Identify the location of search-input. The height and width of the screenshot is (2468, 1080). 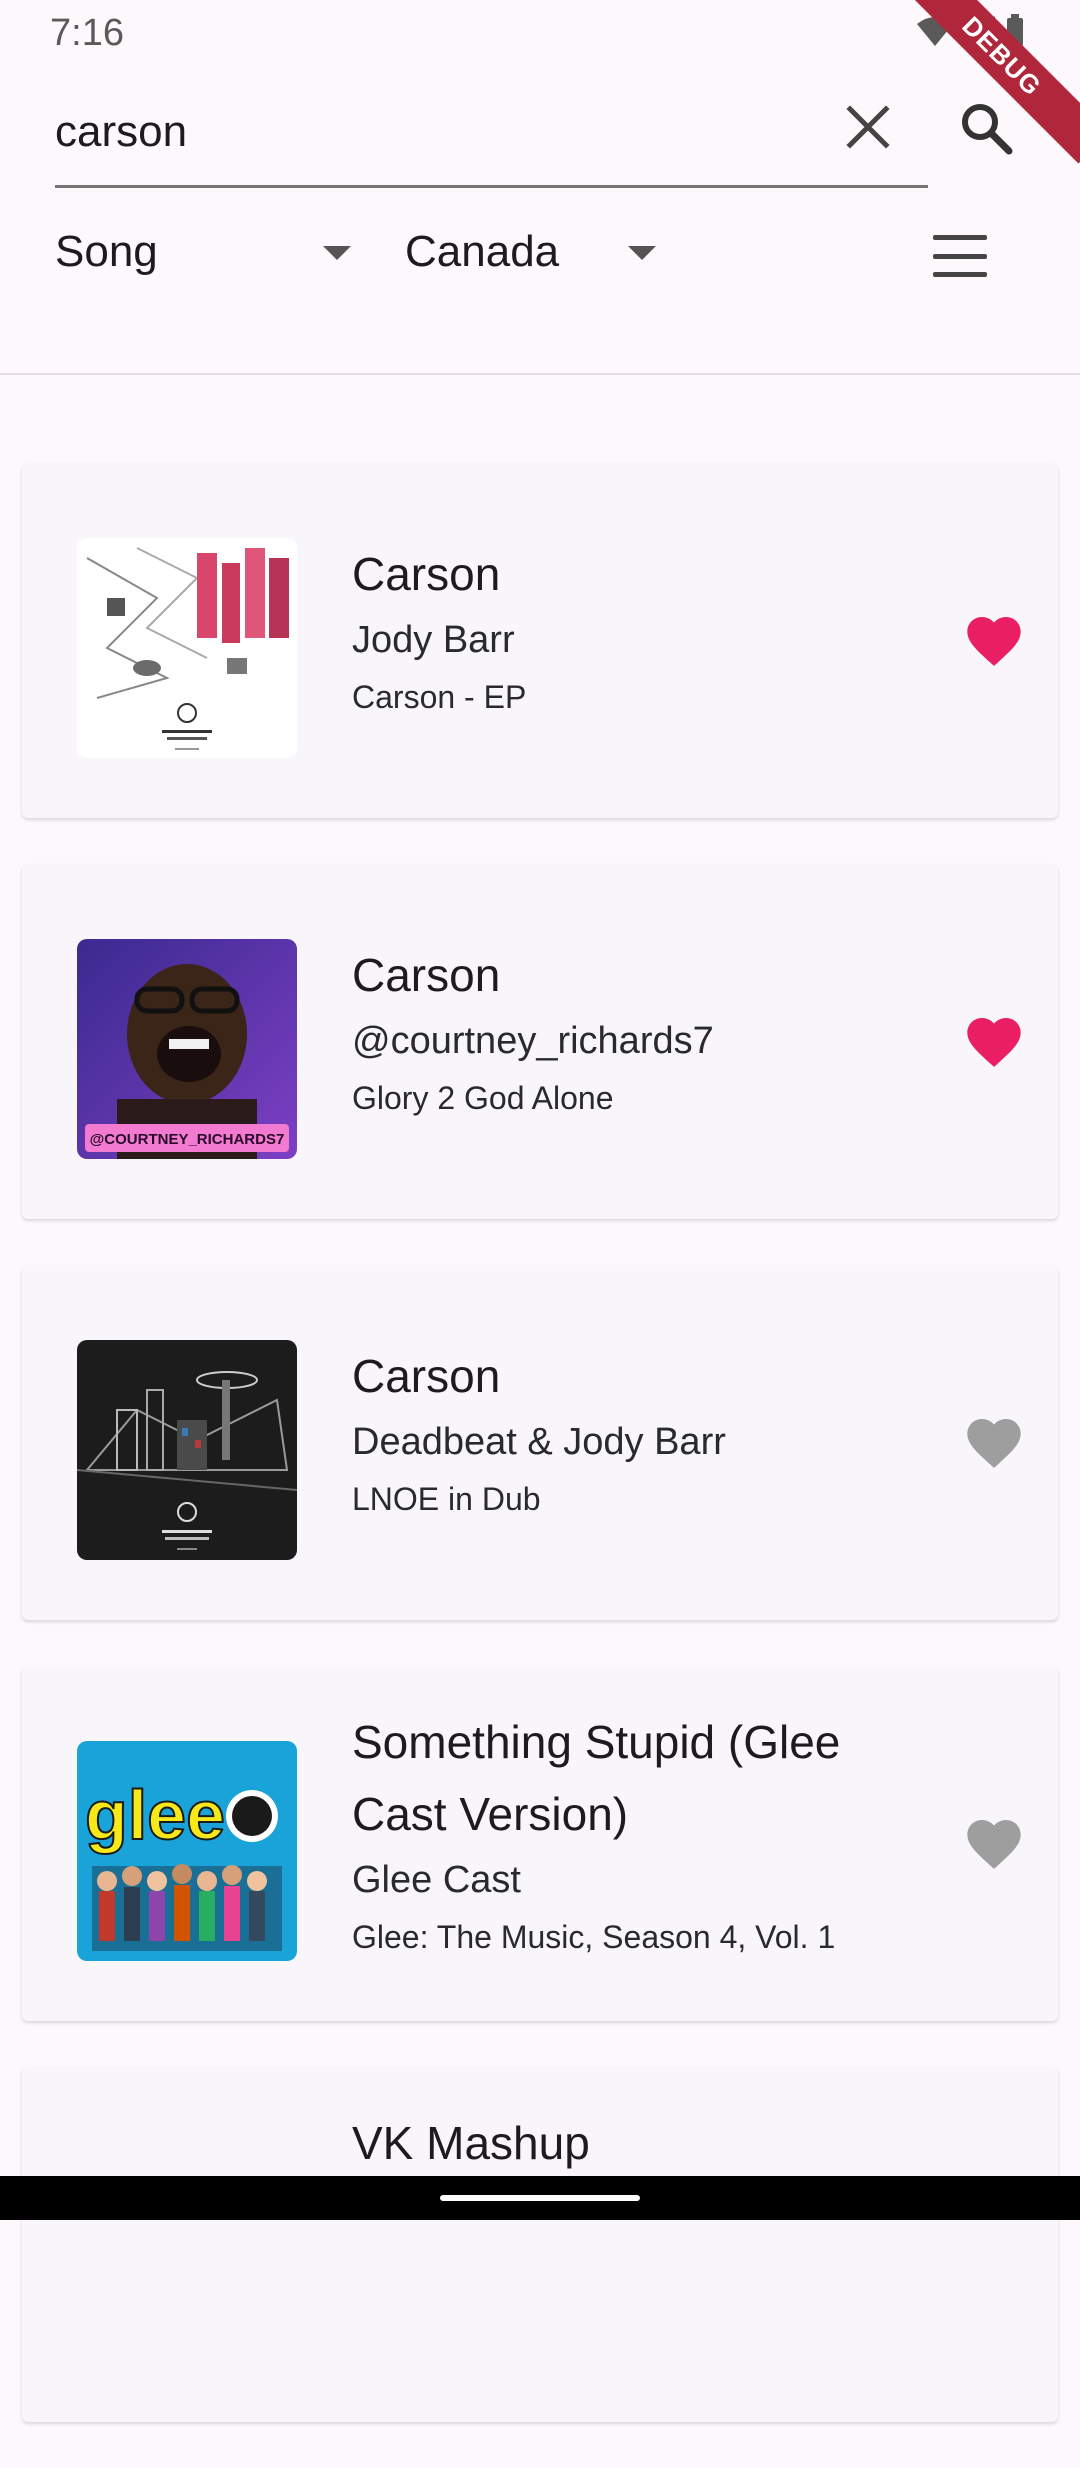
(435, 132).